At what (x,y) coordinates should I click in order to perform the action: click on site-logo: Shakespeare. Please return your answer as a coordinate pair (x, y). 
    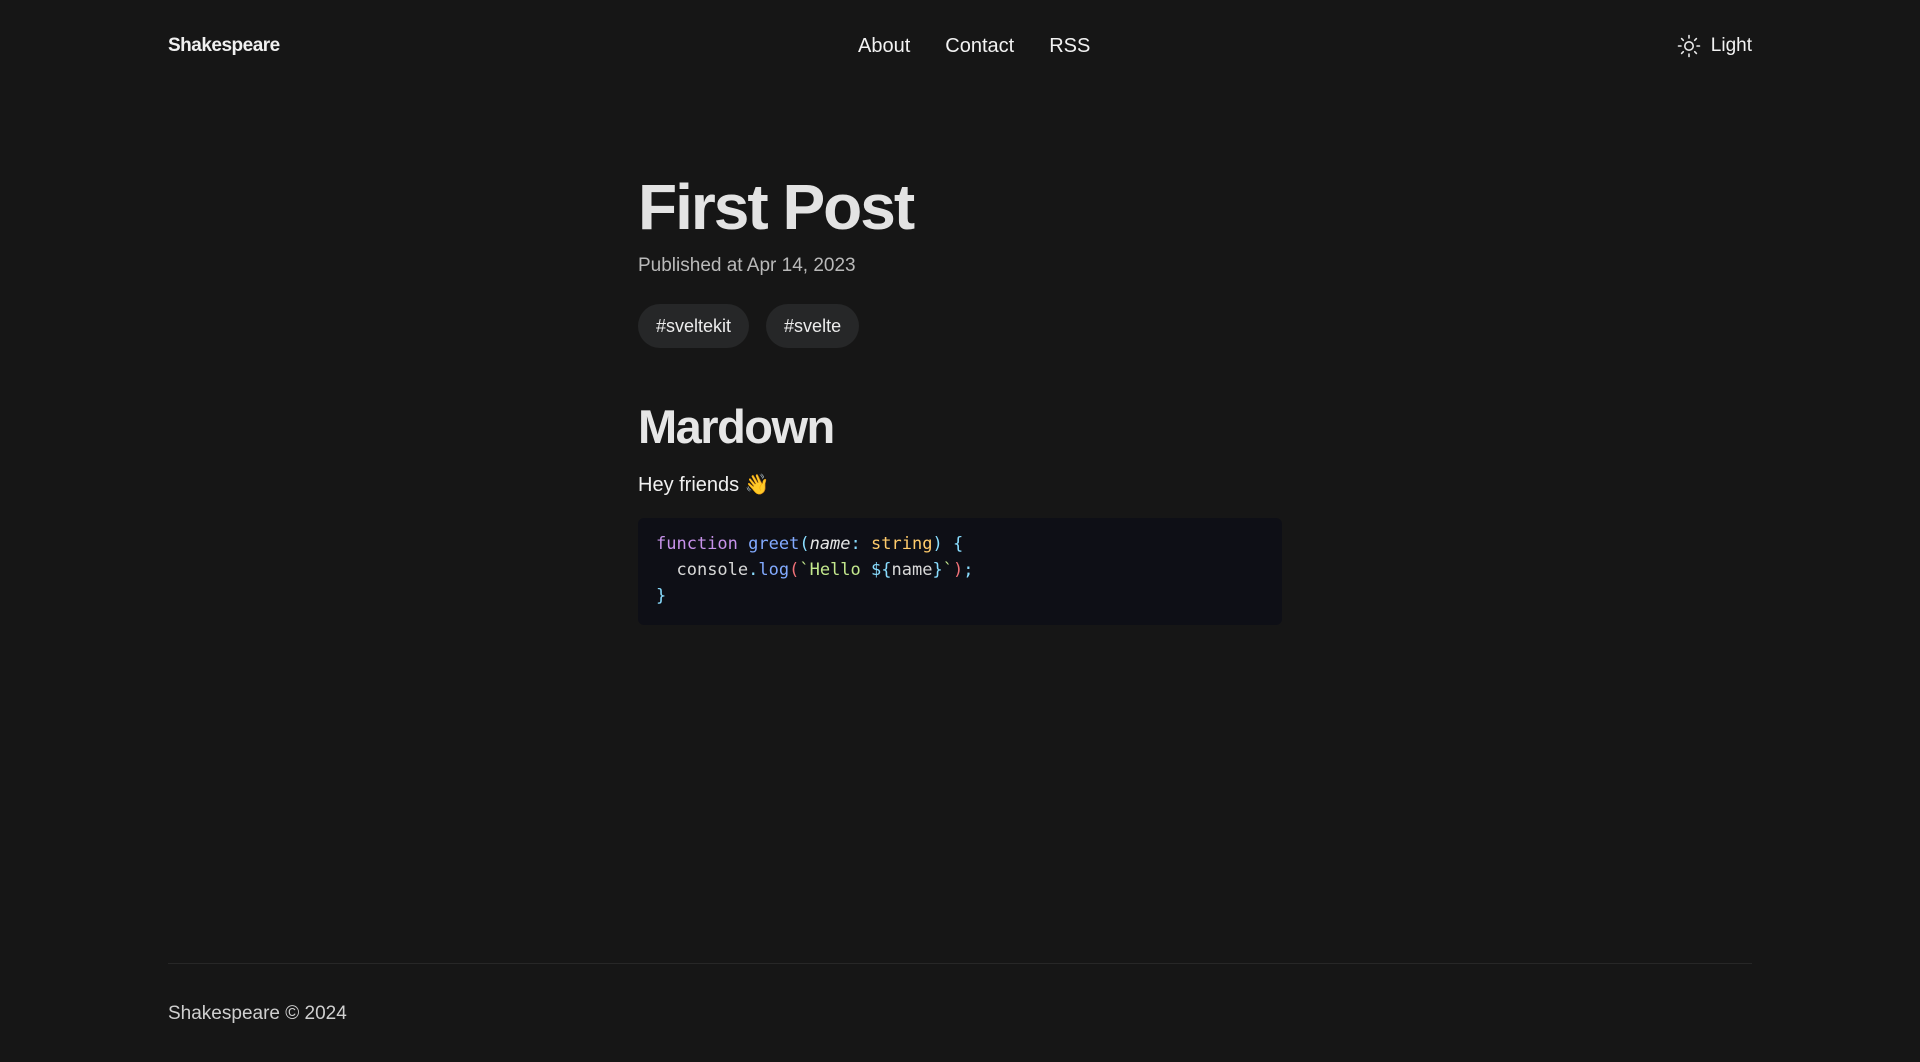
    Looking at the image, I should click on (224, 46).